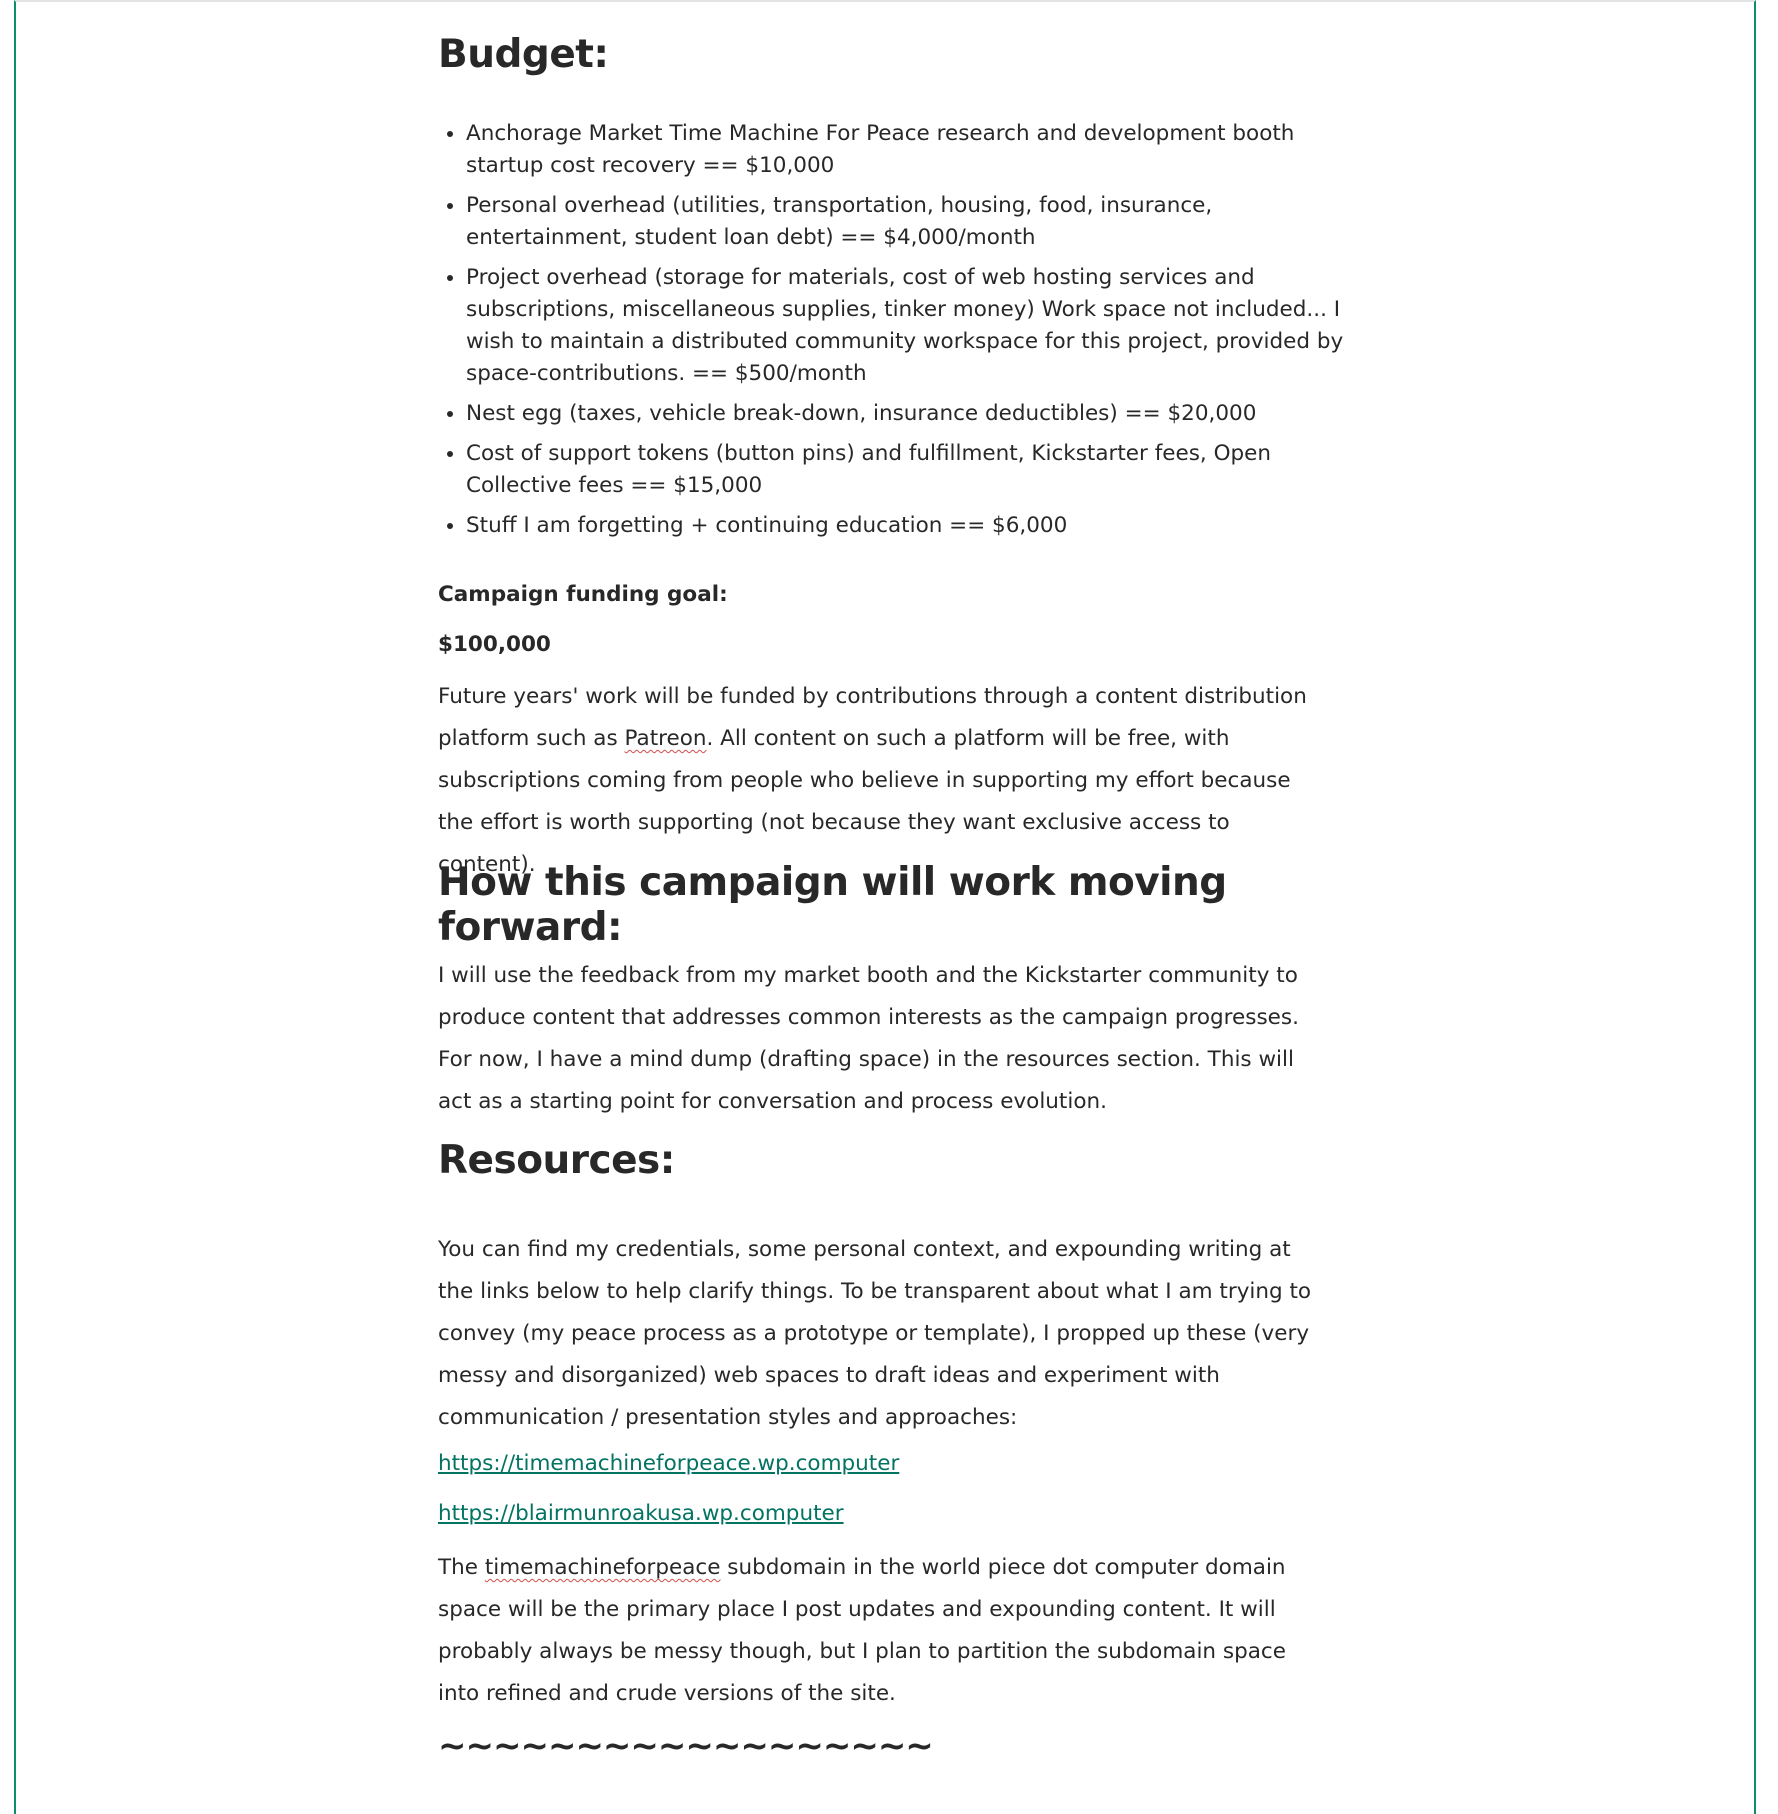 The width and height of the screenshot is (1778, 1814). Describe the element at coordinates (602, 1567) in the screenshot. I see `misspelled-word: timemachineforpeace` at that location.